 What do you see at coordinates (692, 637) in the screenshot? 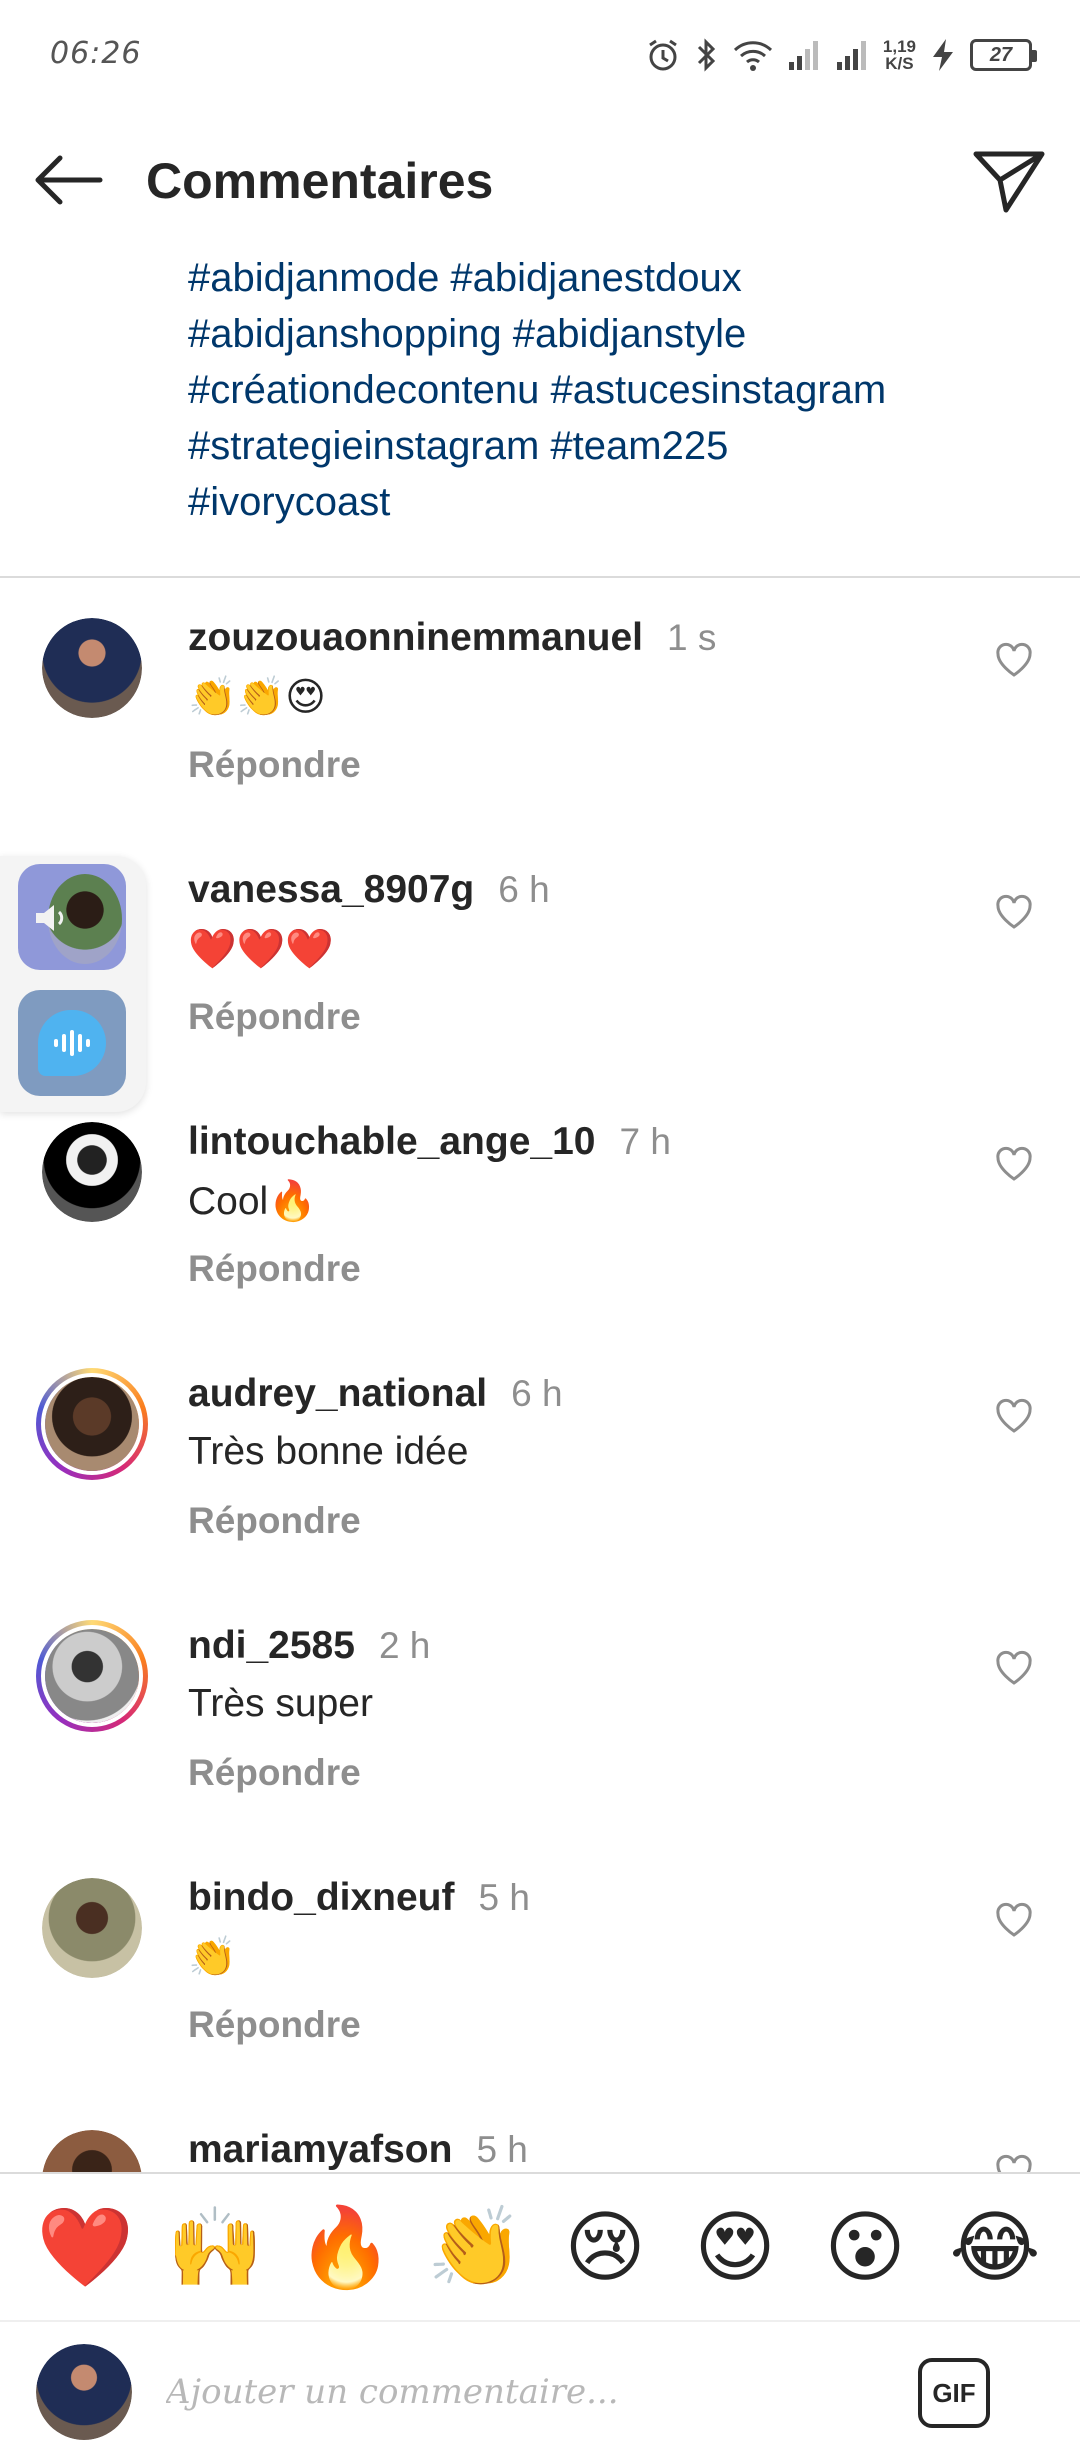
I see `comment-time: 1 s` at bounding box center [692, 637].